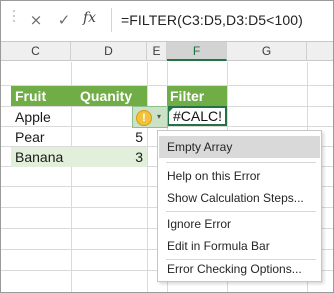 This screenshot has height=293, width=334. I want to click on table-cell-quantity: 3, so click(109, 157).